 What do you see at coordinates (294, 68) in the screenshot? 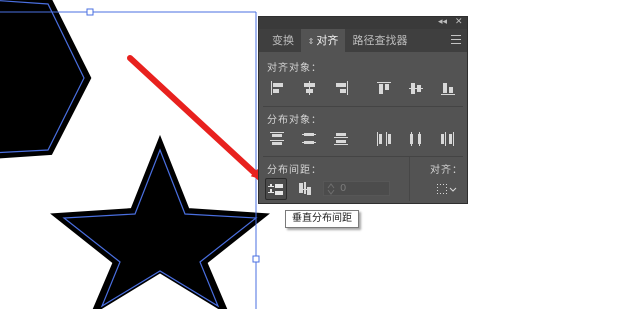
I see `align-objects-label: 对齐对象：` at bounding box center [294, 68].